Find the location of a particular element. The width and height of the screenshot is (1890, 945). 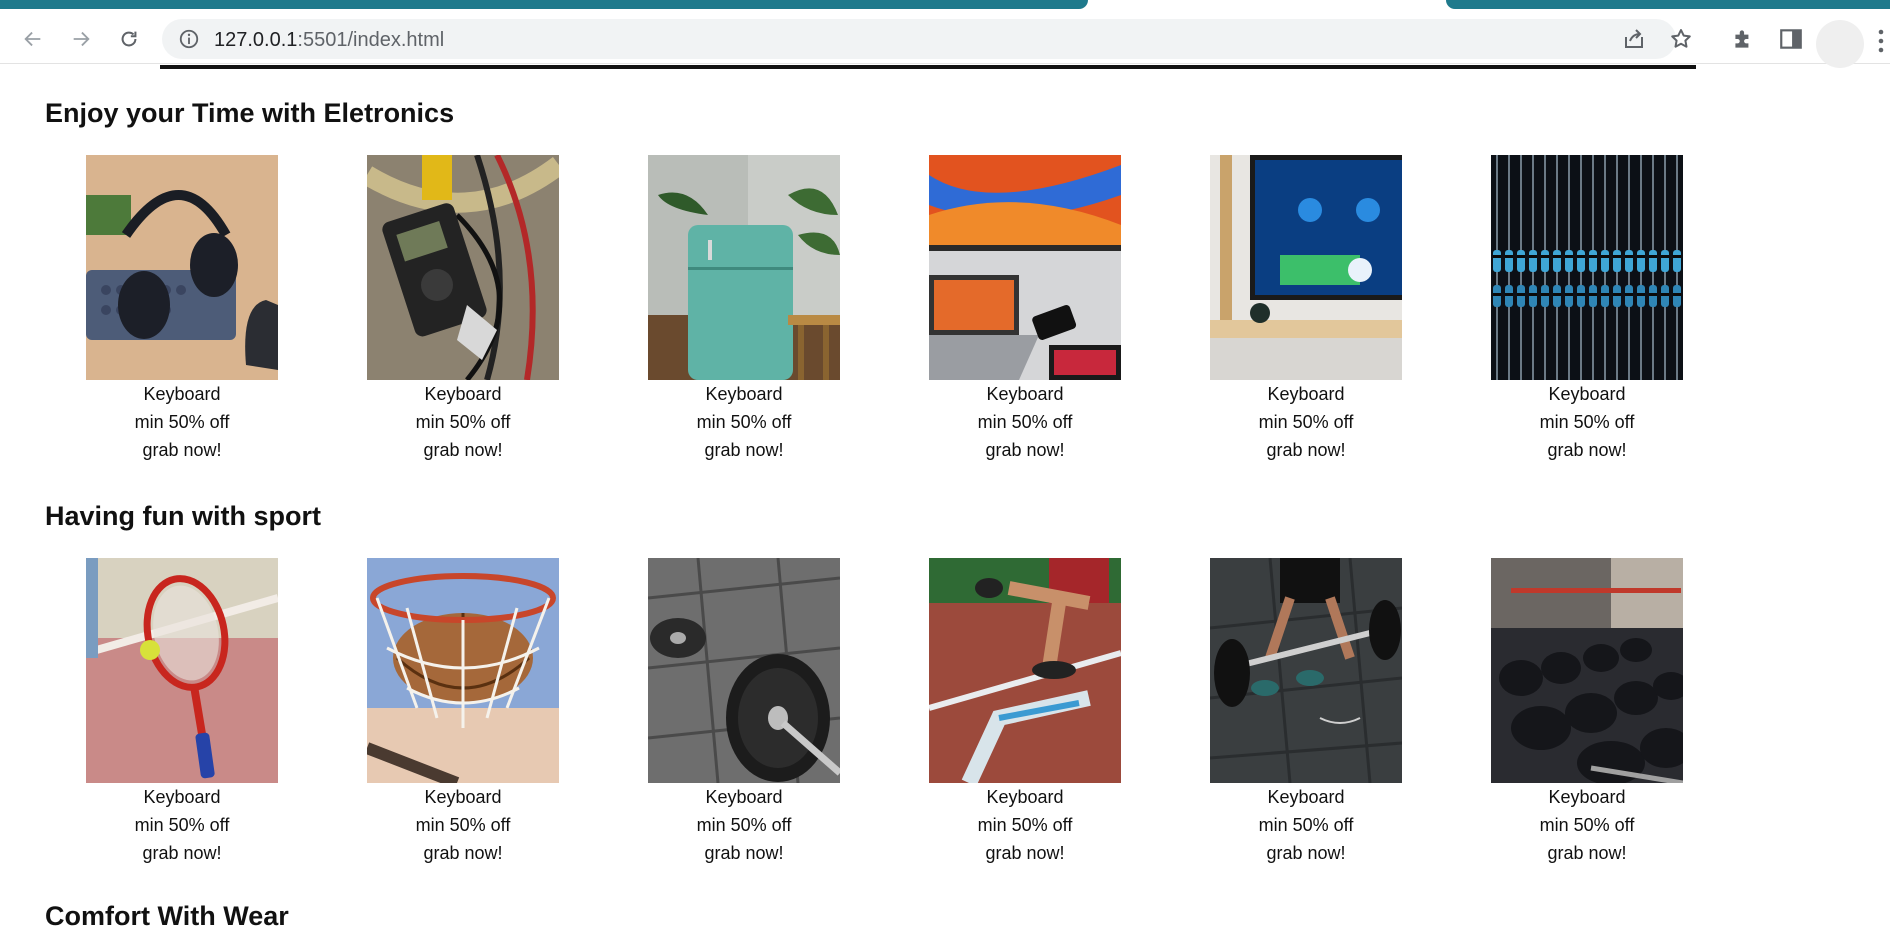

side-panel-icon is located at coordinates (1791, 39).